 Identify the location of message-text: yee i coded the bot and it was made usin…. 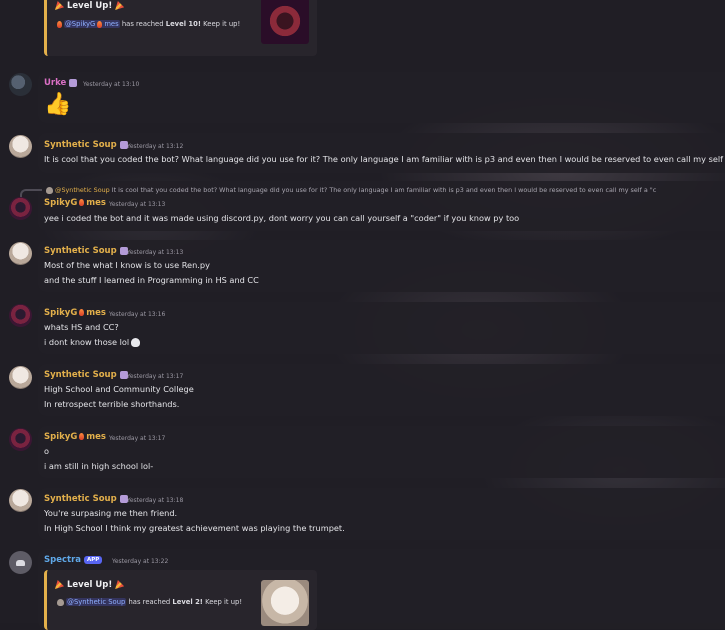
(282, 218).